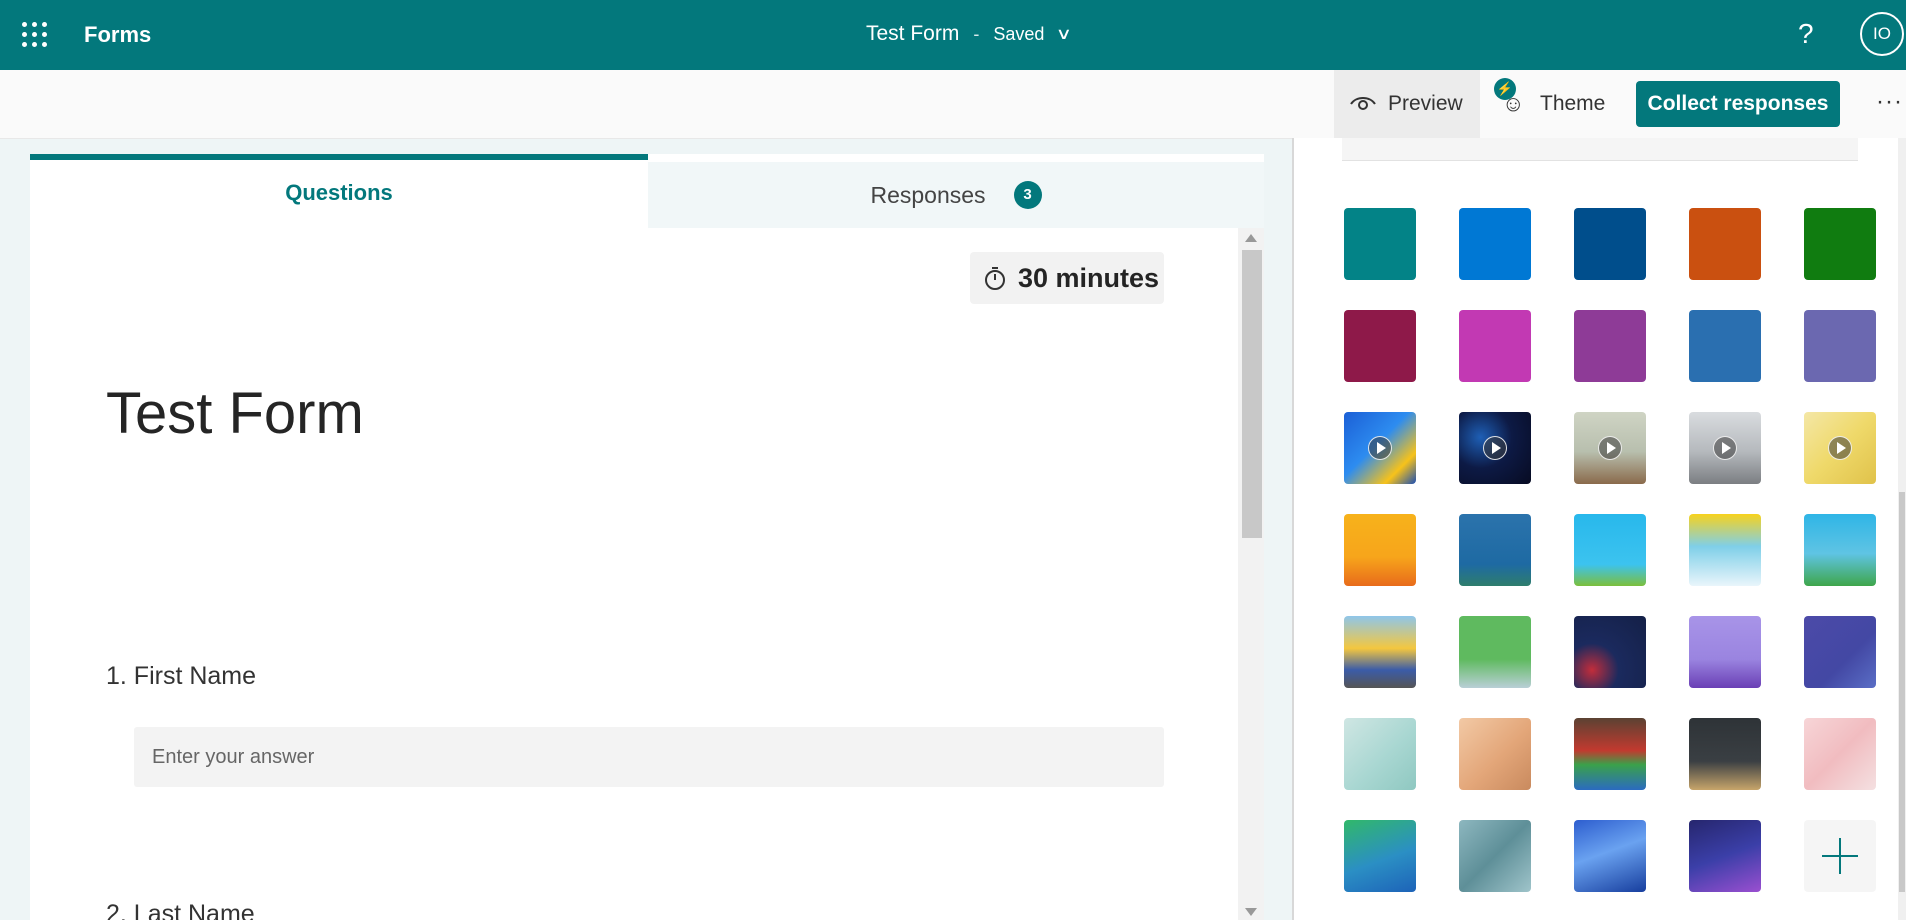 Image resolution: width=1906 pixels, height=920 pixels. What do you see at coordinates (1251, 912) in the screenshot?
I see `scroll-down-icon` at bounding box center [1251, 912].